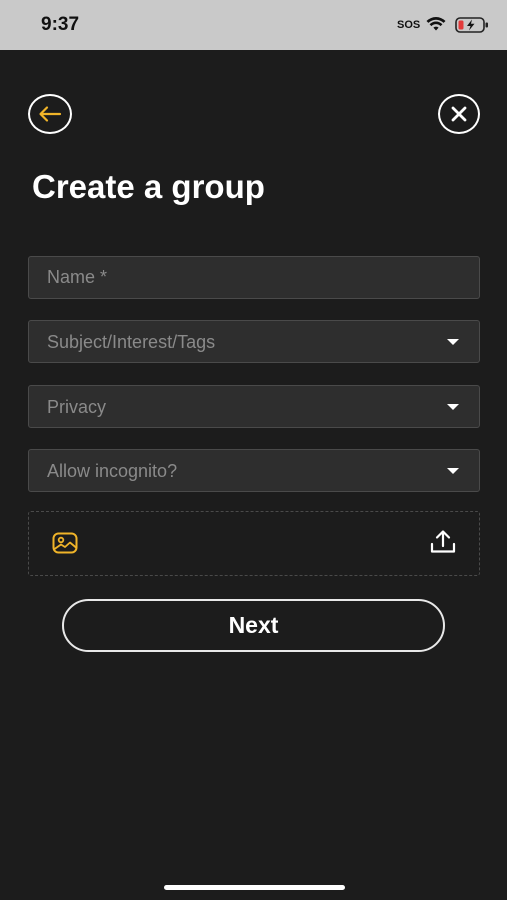 This screenshot has width=507, height=900. I want to click on home-indicator, so click(254, 887).